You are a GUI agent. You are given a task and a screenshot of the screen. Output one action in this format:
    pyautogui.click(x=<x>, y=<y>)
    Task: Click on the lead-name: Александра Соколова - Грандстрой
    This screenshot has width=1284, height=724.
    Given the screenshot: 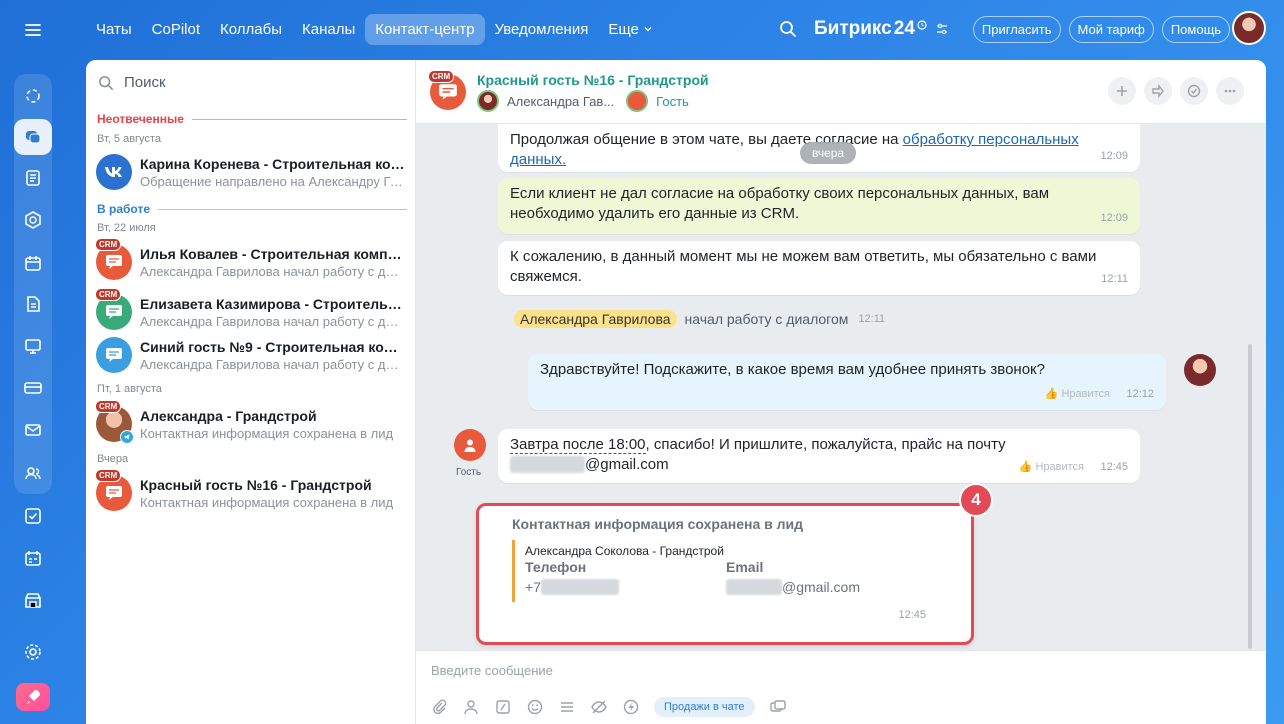 What is the action you would take?
    pyautogui.click(x=624, y=551)
    